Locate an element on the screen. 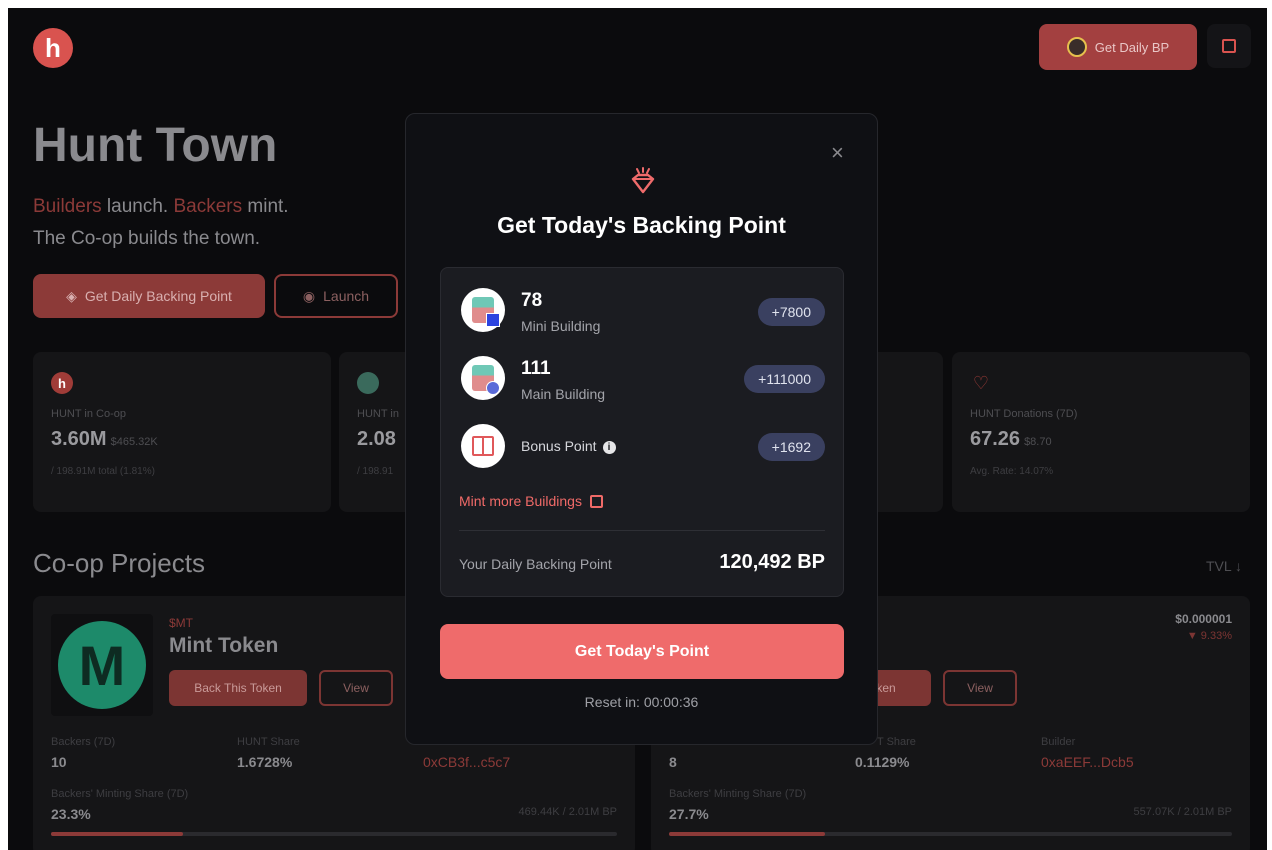  builder-label: Builder is located at coordinates (1058, 742).